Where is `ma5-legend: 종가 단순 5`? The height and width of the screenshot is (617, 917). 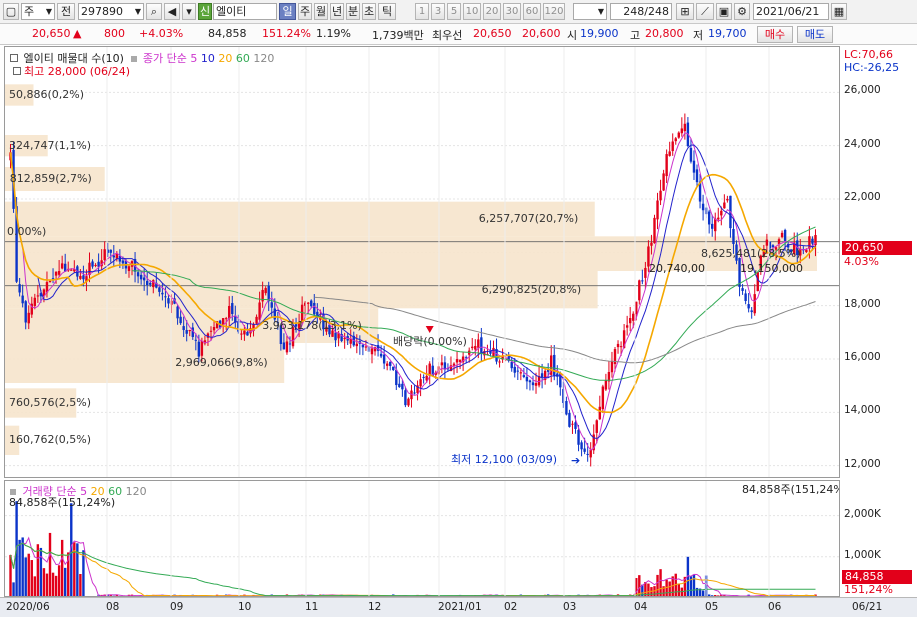
ma5-legend: 종가 단순 5 is located at coordinates (170, 58).